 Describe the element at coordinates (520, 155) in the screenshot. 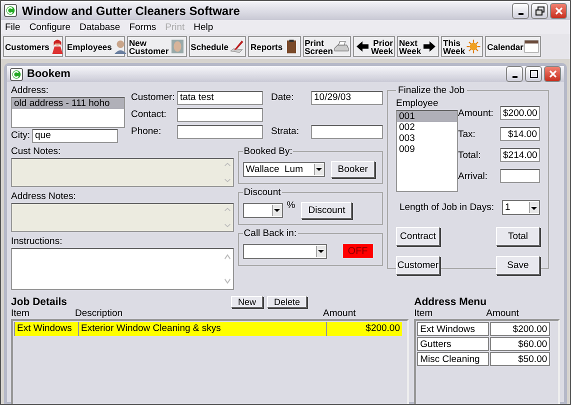

I see `amount-field: $214.00` at that location.